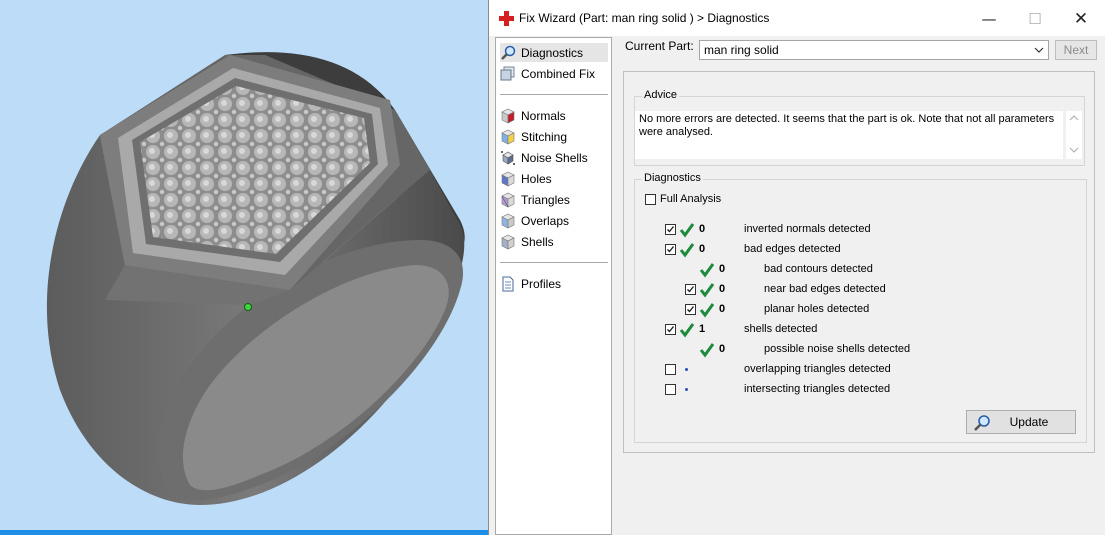  I want to click on diag-text: near bad edges detected, so click(825, 289).